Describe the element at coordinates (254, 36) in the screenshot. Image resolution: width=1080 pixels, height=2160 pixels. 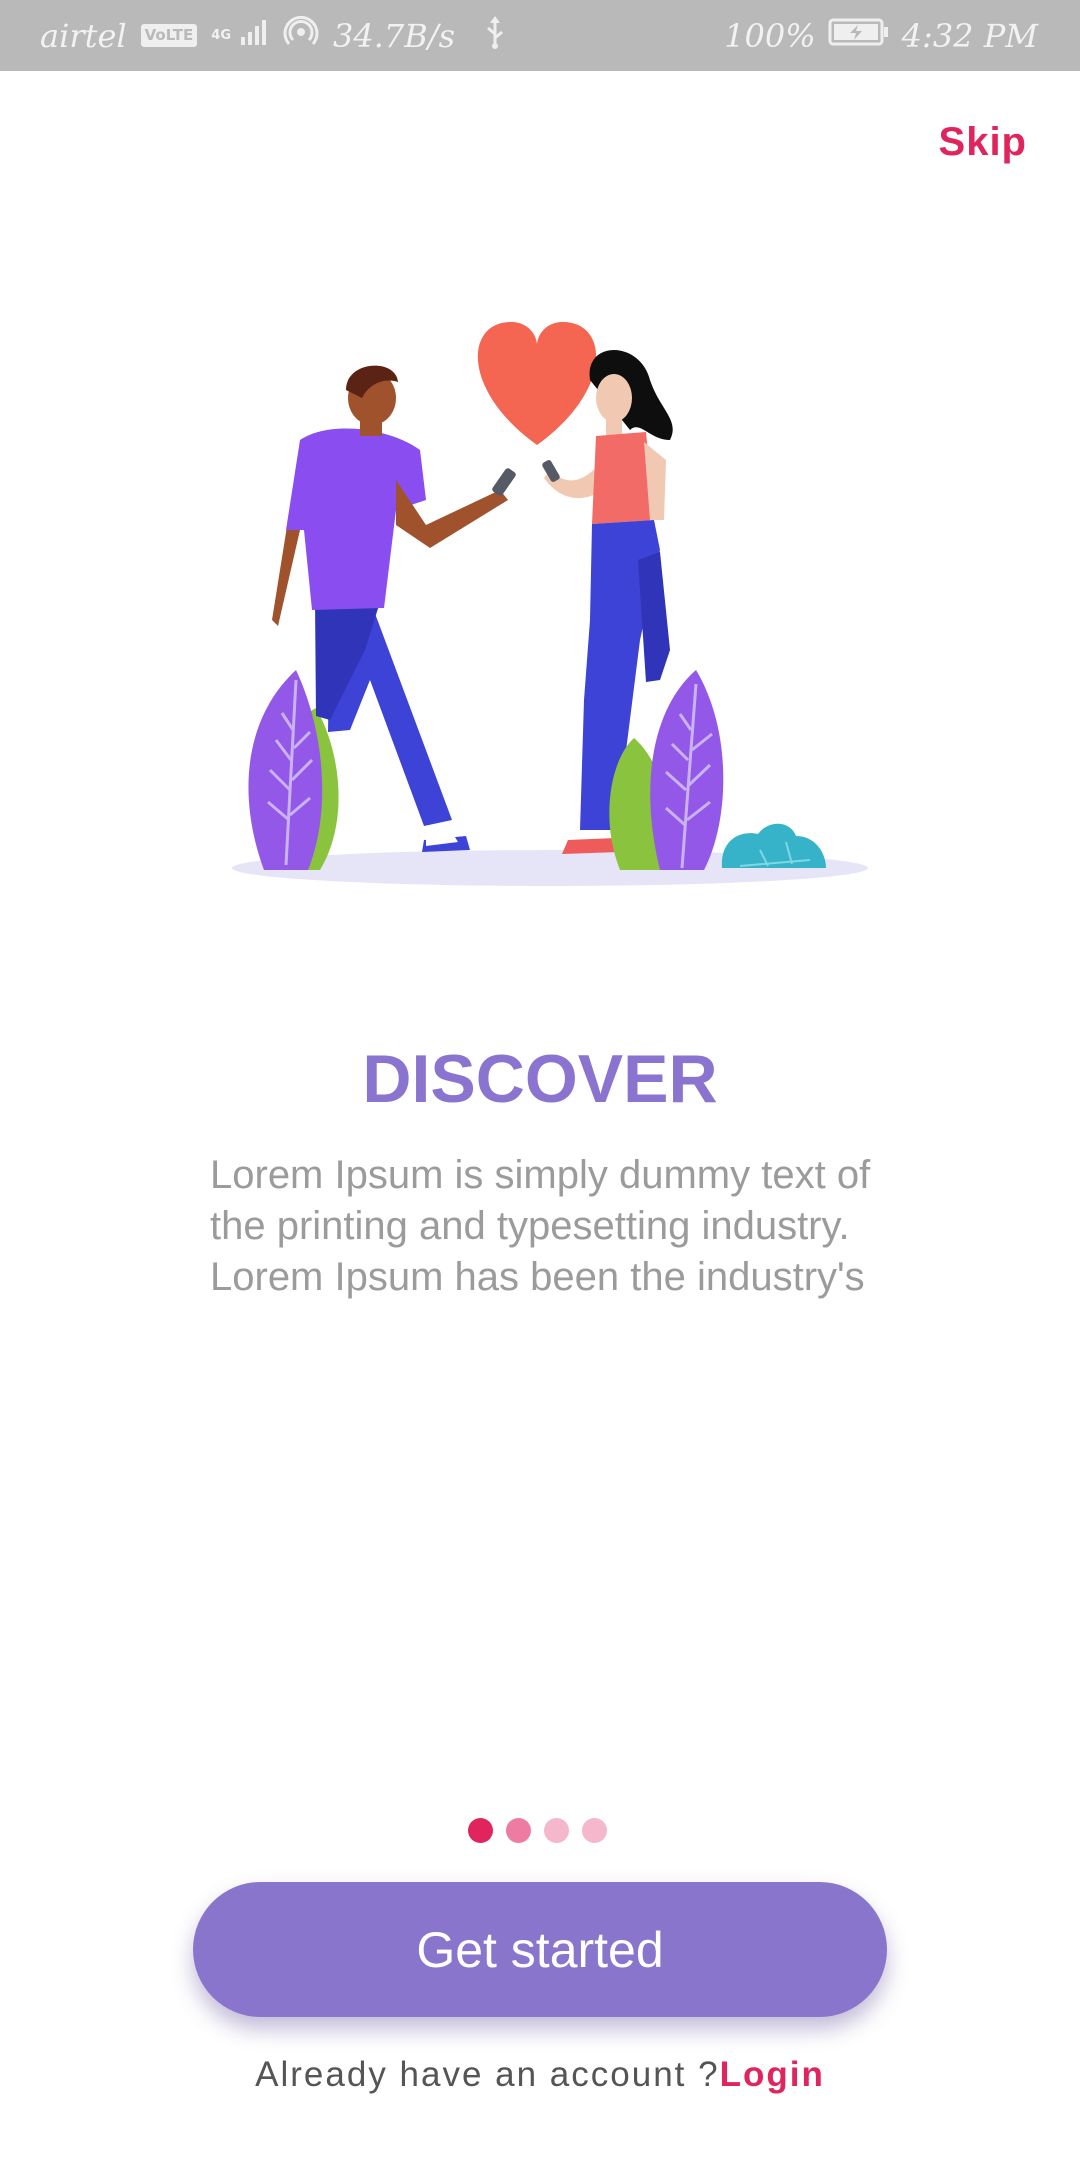
I see `signal-icon` at that location.